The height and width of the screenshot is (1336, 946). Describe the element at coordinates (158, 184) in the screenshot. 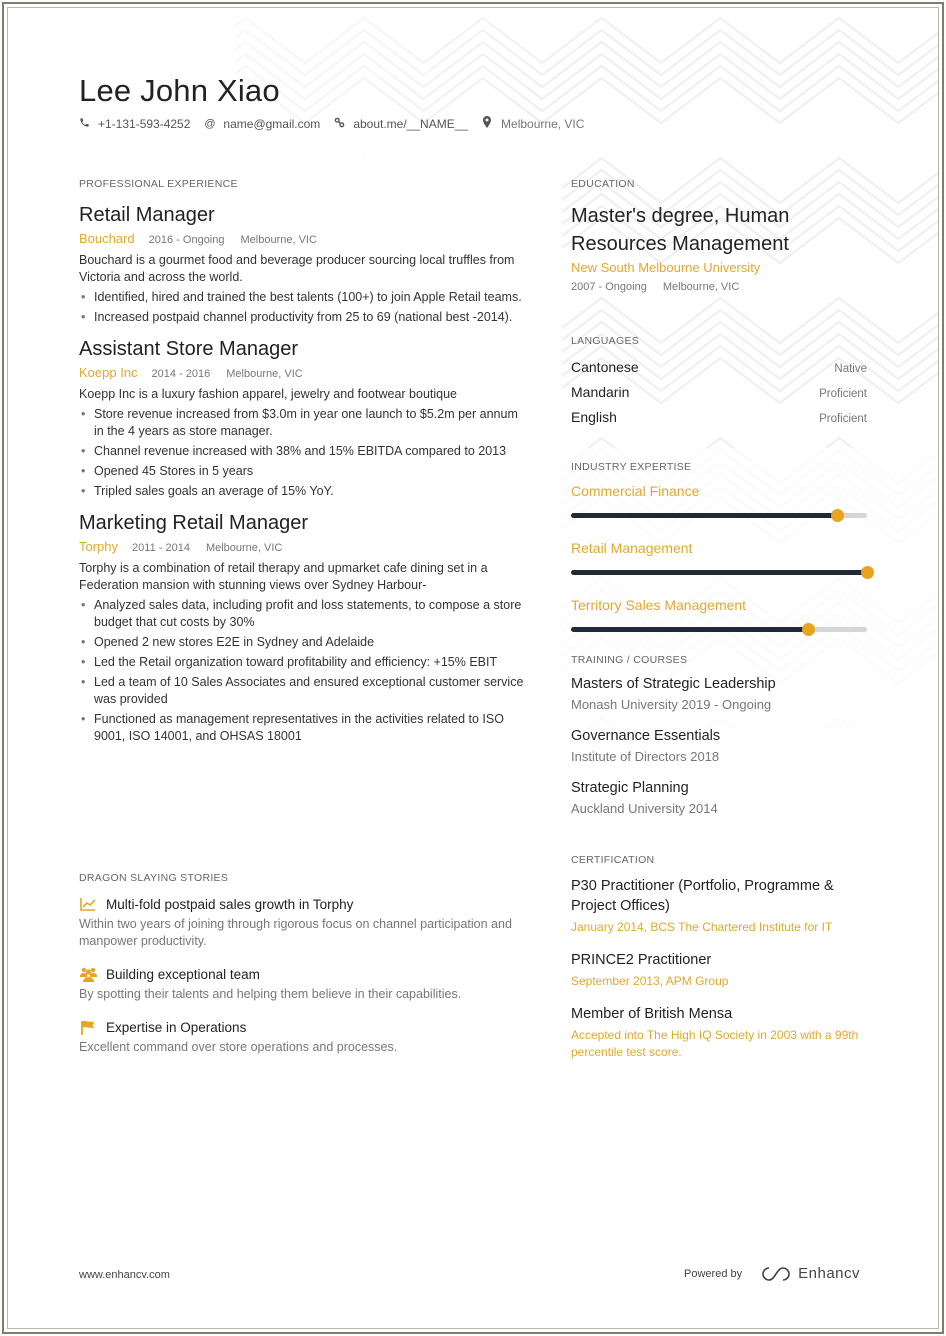

I see `section-title-experience: PROFESSIONAL EXPERIENCE` at that location.